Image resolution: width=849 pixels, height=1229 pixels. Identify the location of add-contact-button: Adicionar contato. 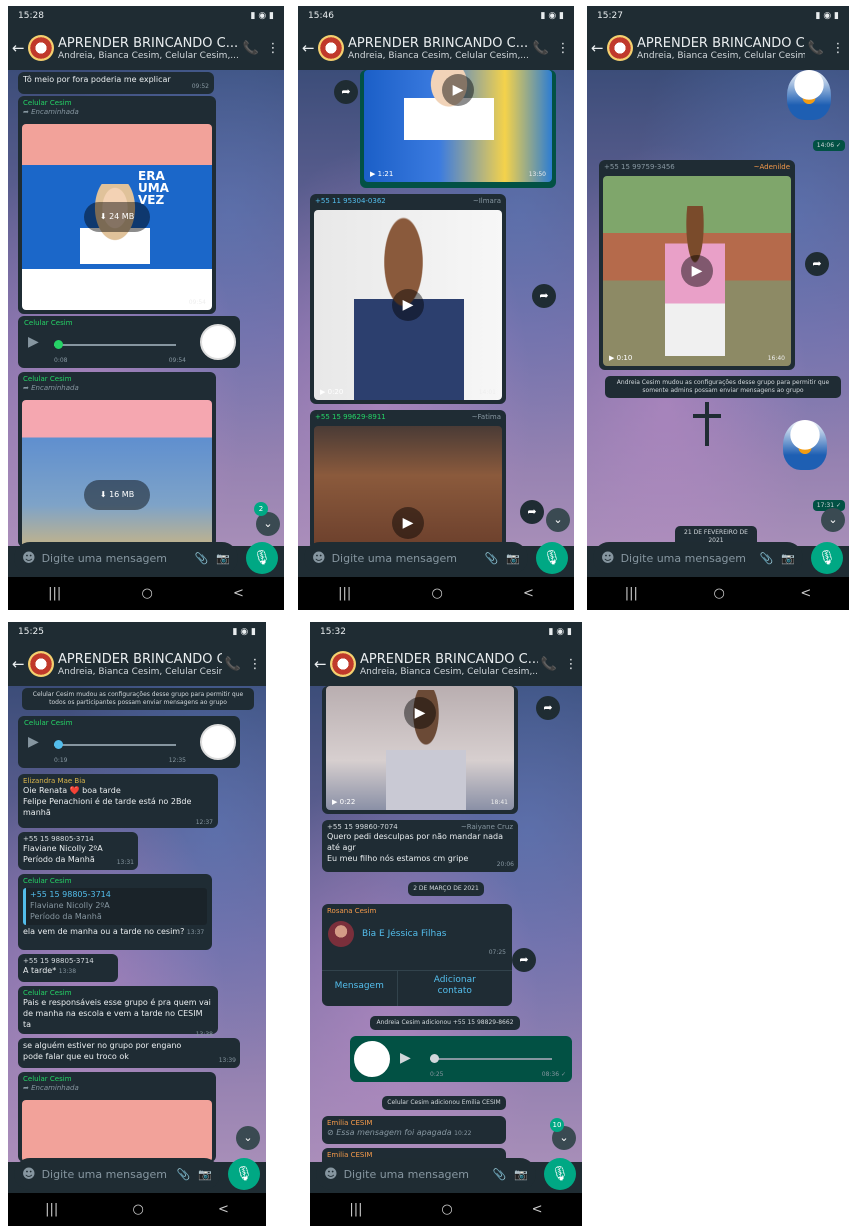
(455, 988).